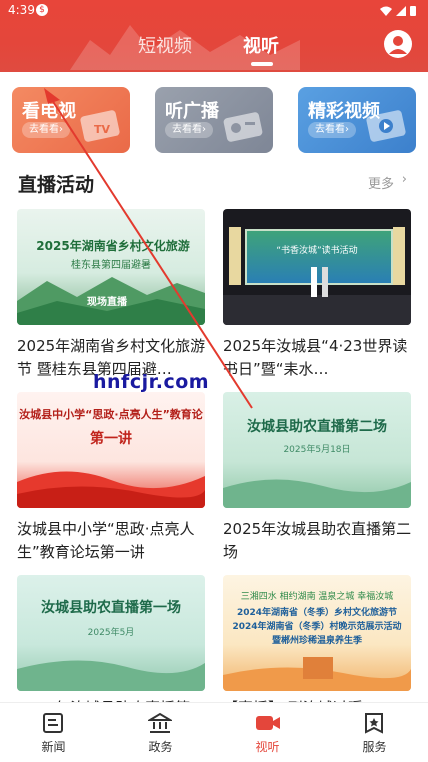 The height and width of the screenshot is (762, 428). Describe the element at coordinates (160, 722) in the screenshot. I see `government-building-icon` at that location.